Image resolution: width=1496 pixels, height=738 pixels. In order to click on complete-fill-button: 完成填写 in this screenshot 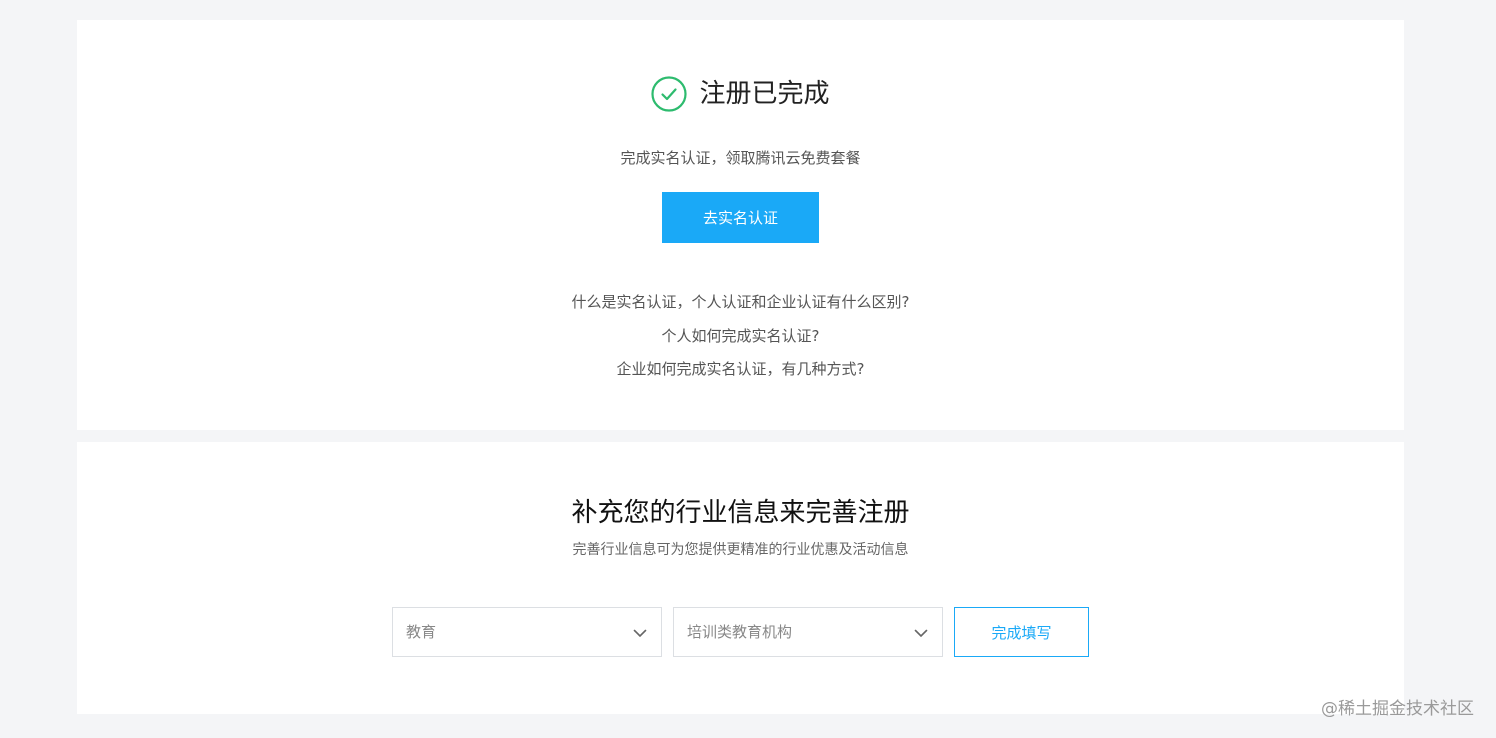, I will do `click(1021, 632)`.